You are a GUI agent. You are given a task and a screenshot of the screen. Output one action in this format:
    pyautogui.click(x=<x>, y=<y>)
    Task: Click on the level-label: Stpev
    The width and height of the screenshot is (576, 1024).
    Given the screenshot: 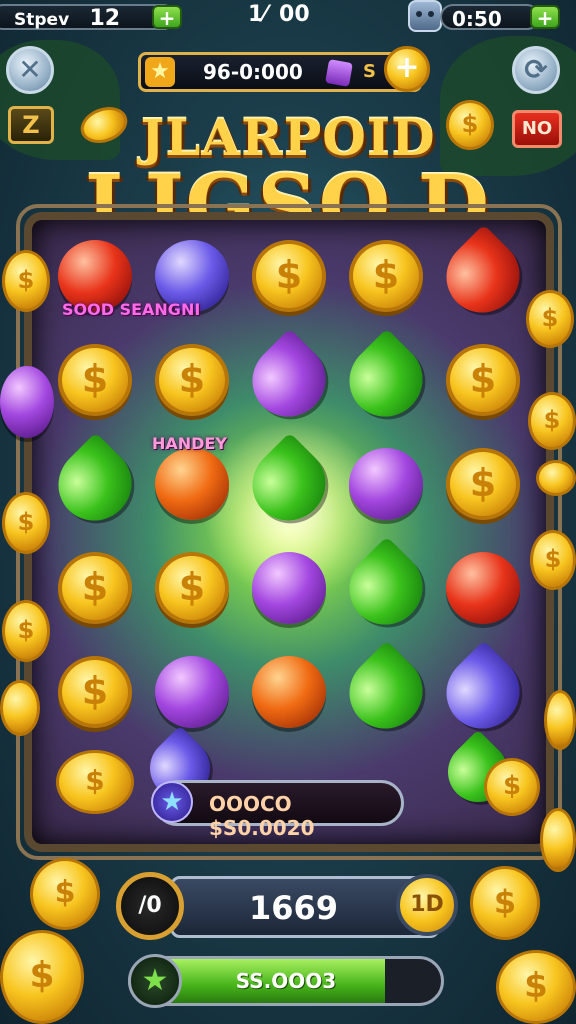 What is the action you would take?
    pyautogui.click(x=42, y=20)
    